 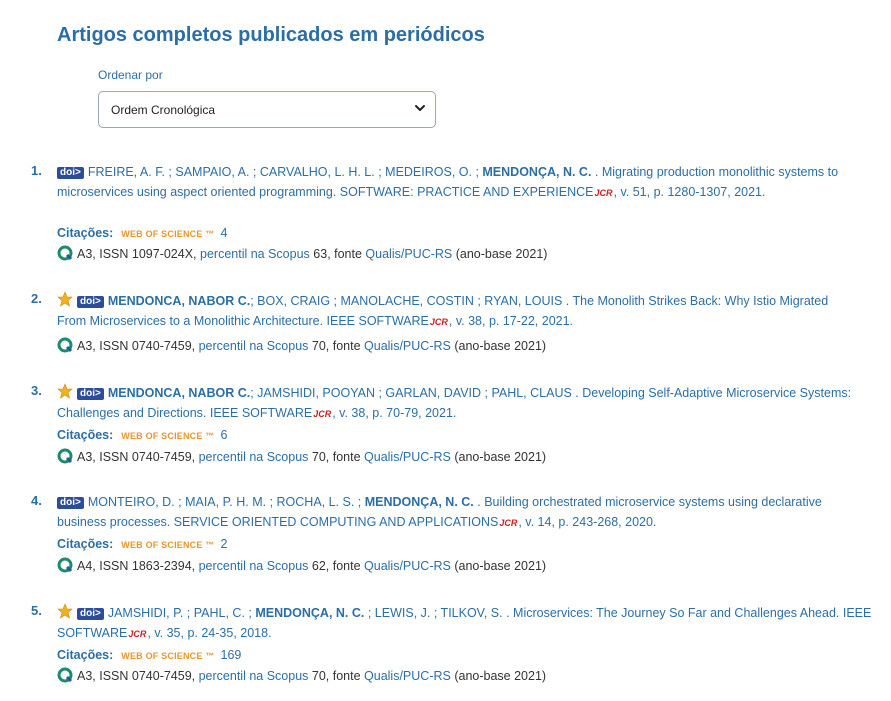 What do you see at coordinates (209, 632) in the screenshot?
I see `article-details: , v. 35, p. 24-35, 2018.` at bounding box center [209, 632].